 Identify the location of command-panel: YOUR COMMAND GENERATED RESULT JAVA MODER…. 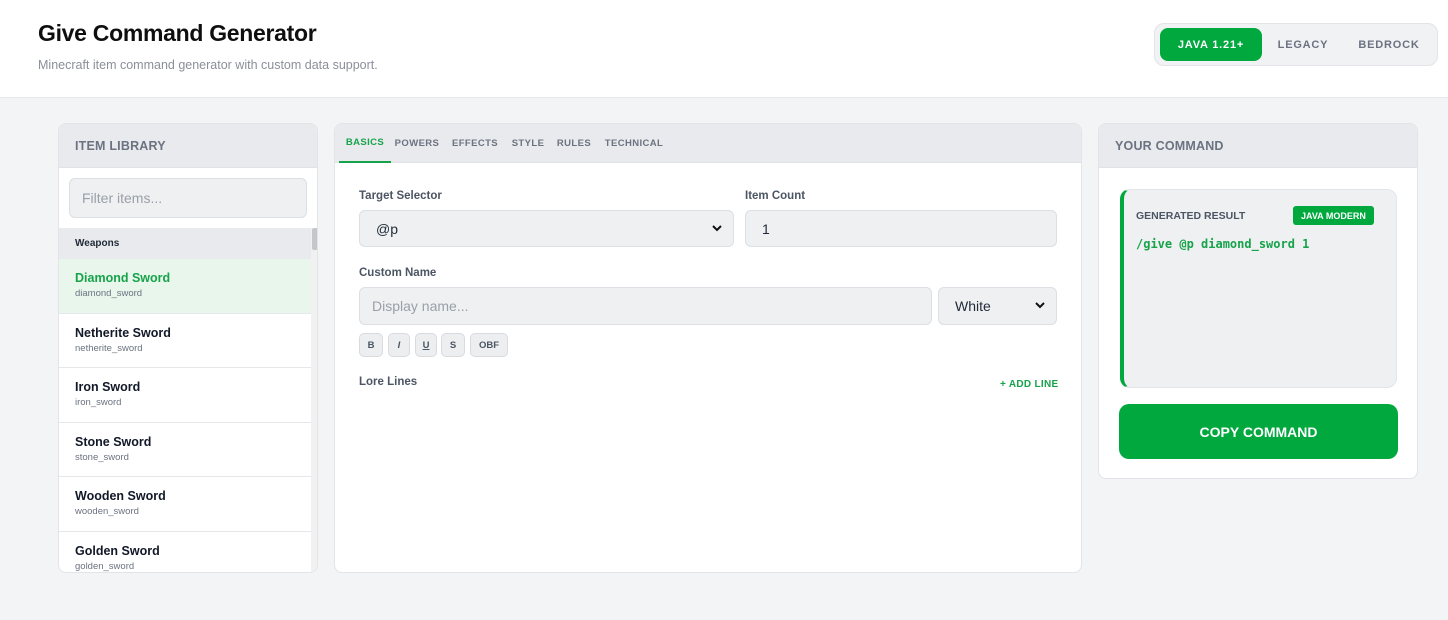
(1258, 301).